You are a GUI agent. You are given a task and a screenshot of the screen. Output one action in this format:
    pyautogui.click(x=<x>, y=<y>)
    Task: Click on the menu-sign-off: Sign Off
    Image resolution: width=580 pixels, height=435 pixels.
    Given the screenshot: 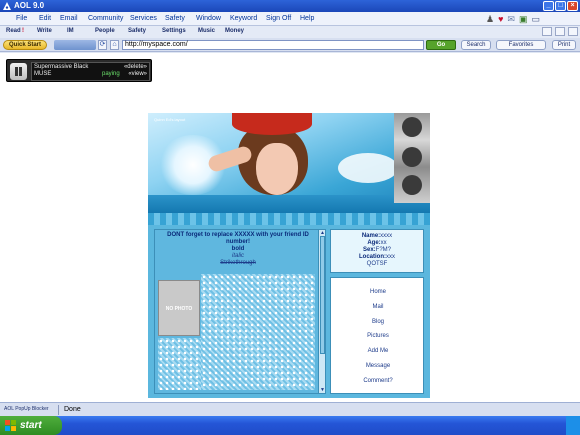 What is the action you would take?
    pyautogui.click(x=278, y=18)
    